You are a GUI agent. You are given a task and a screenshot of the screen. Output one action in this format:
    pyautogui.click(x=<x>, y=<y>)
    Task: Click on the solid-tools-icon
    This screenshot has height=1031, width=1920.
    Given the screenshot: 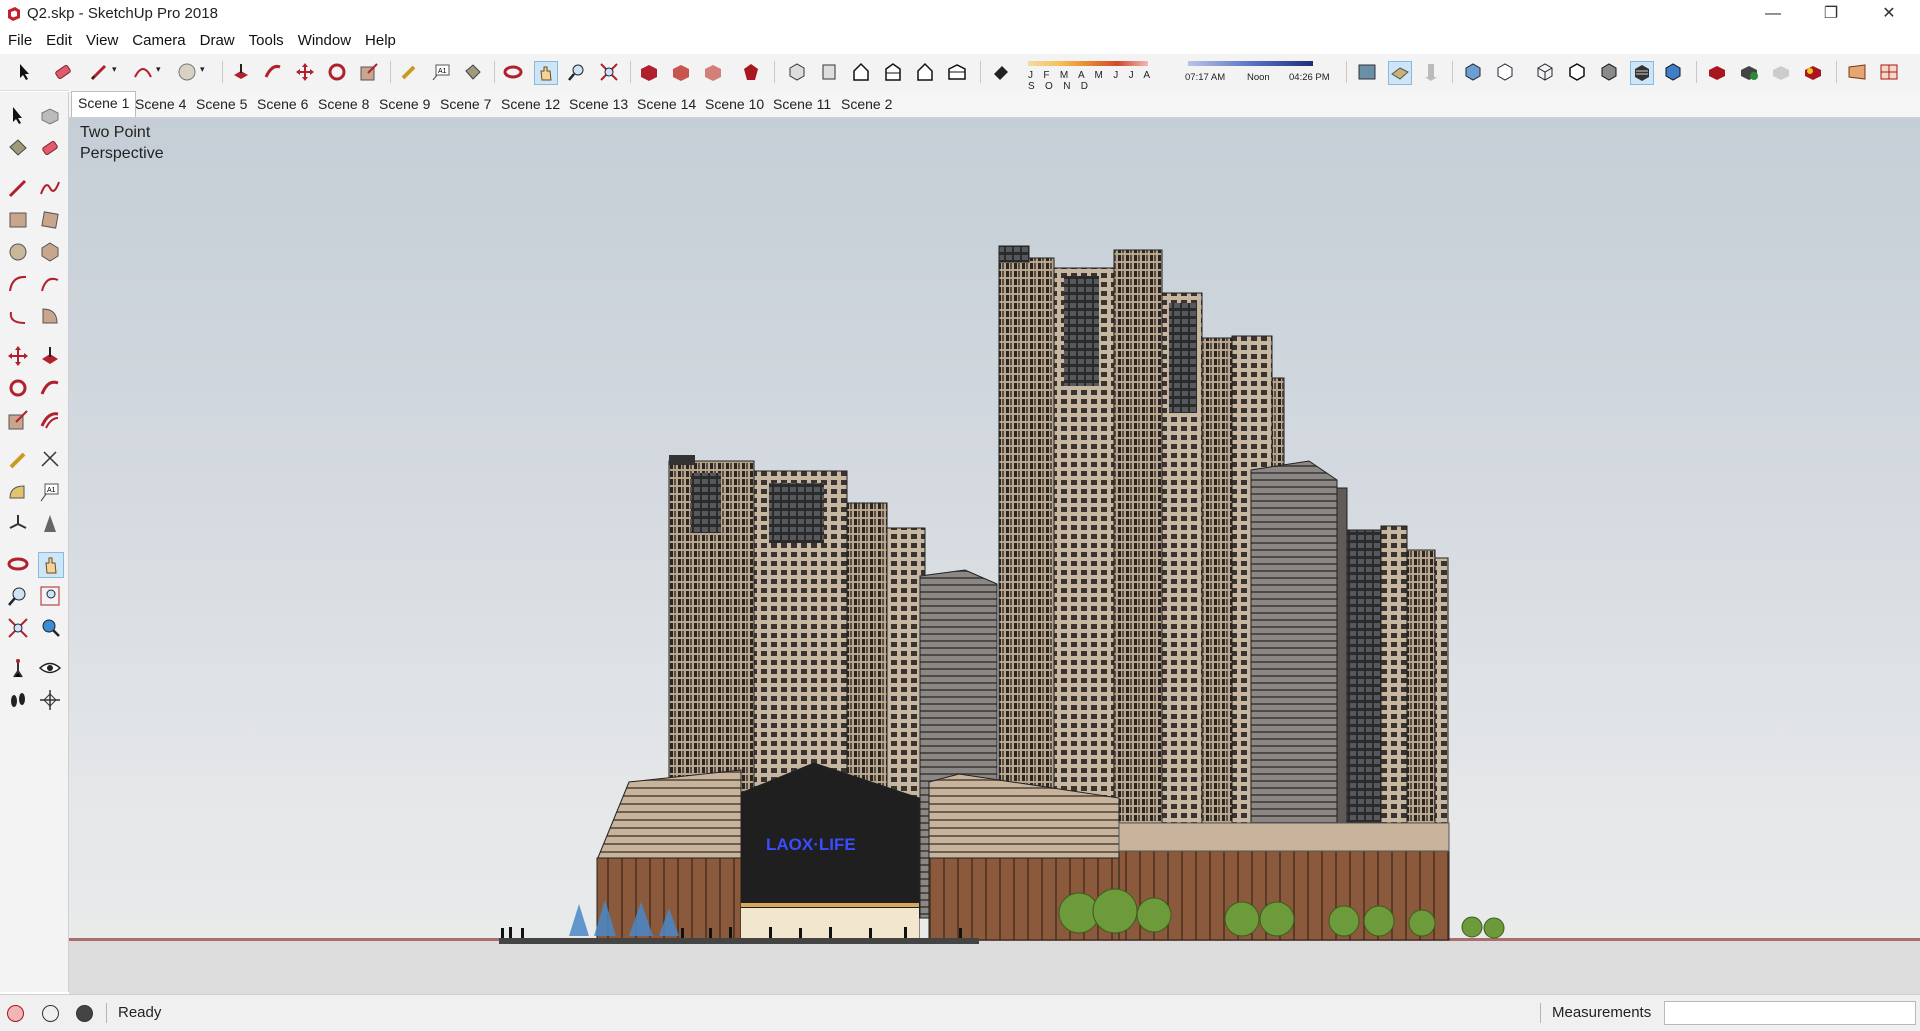 What is the action you would take?
    pyautogui.click(x=1781, y=72)
    